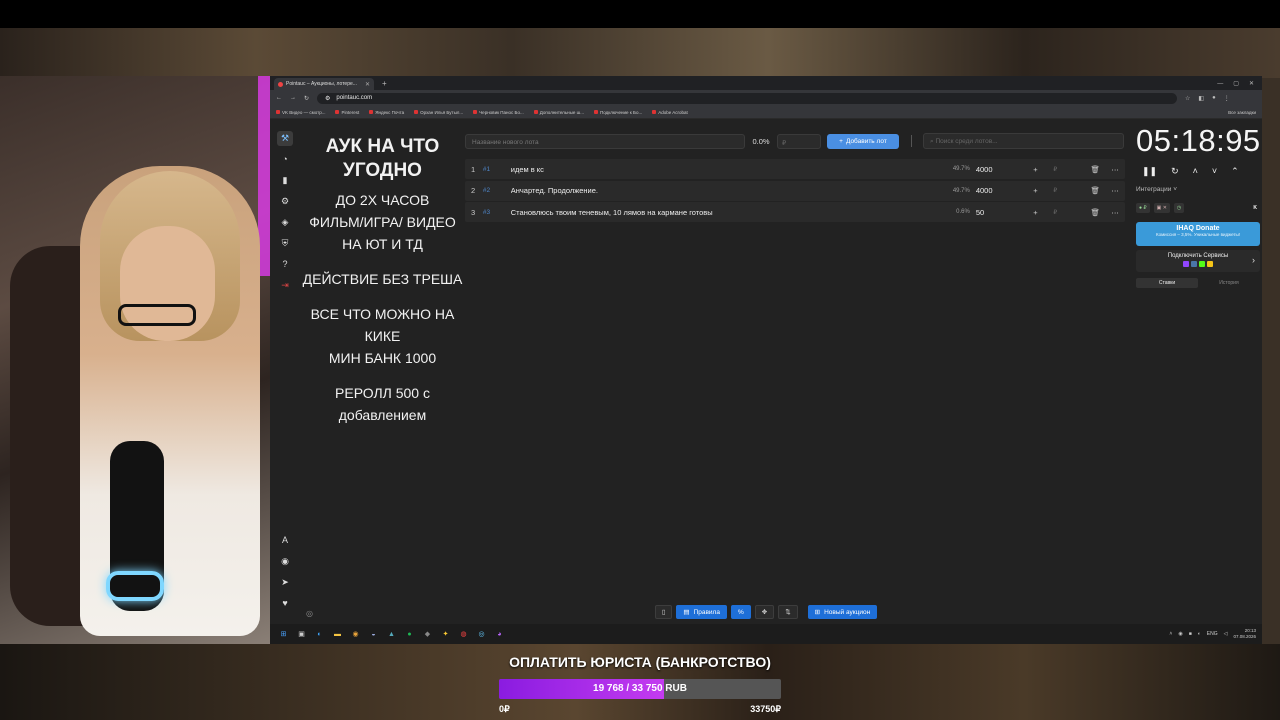 Image resolution: width=1280 pixels, height=720 pixels. I want to click on logout-icon: ⇥, so click(285, 285).